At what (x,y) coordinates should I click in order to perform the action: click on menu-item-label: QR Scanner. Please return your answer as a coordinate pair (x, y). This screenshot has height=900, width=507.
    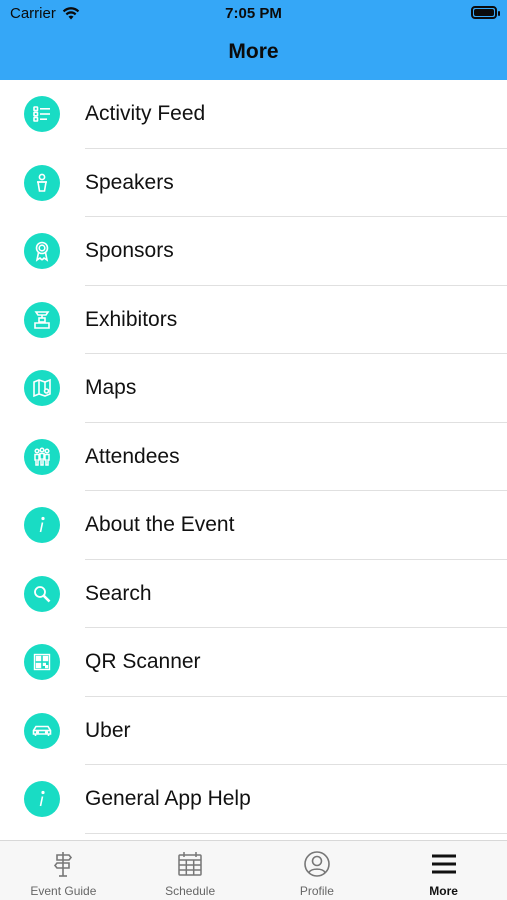
    Looking at the image, I should click on (143, 662).